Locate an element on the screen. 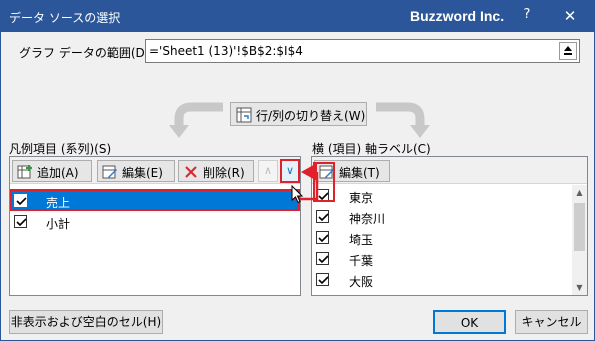  move-up-button: ∧ is located at coordinates (268, 171).